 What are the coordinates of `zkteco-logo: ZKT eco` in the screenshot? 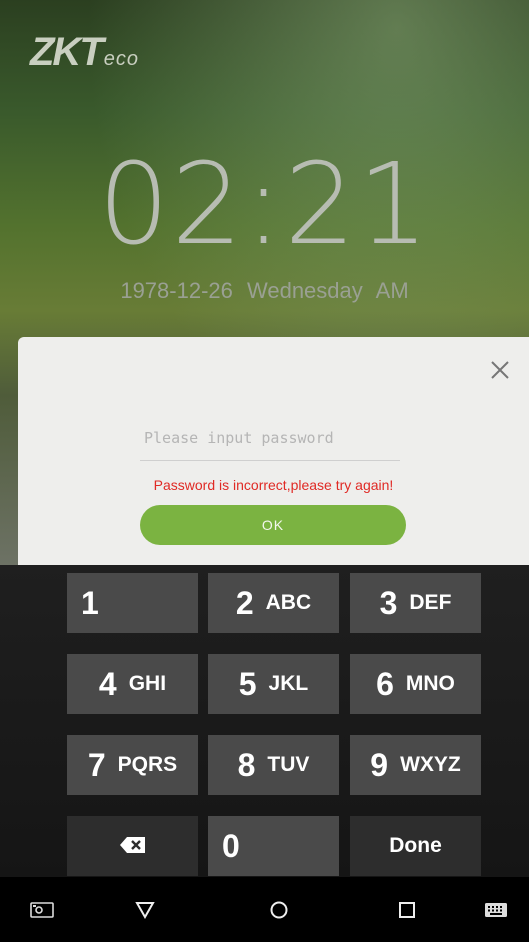 It's located at (85, 52).